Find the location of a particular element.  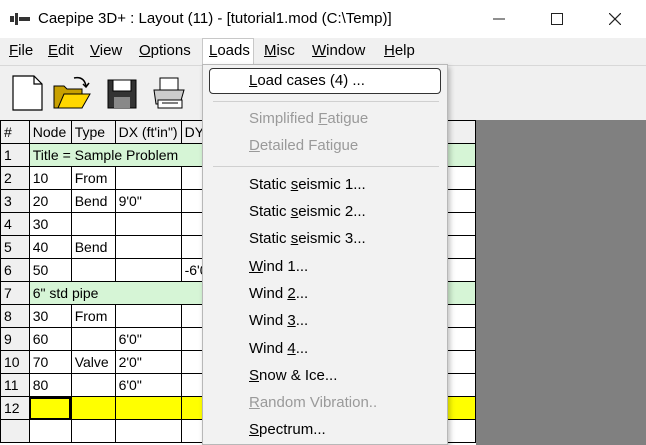

new-file-button is located at coordinates (28, 93).